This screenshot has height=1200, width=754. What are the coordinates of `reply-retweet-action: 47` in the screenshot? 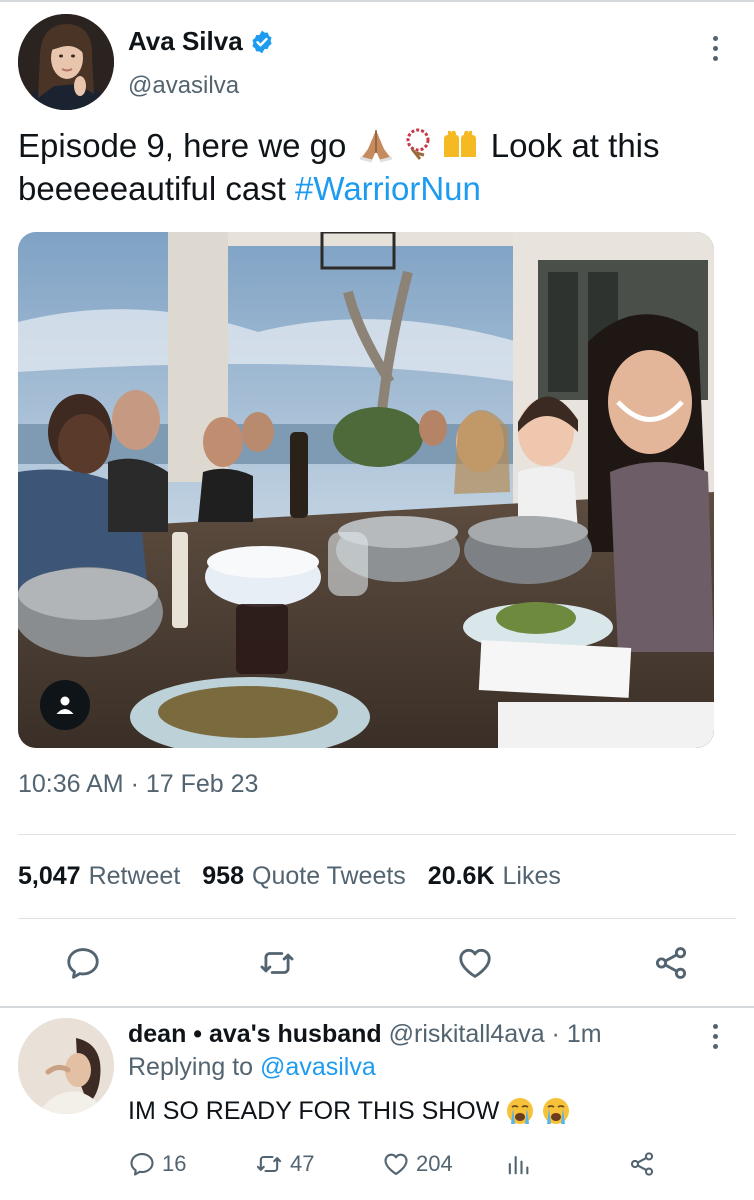 It's located at (284, 1164).